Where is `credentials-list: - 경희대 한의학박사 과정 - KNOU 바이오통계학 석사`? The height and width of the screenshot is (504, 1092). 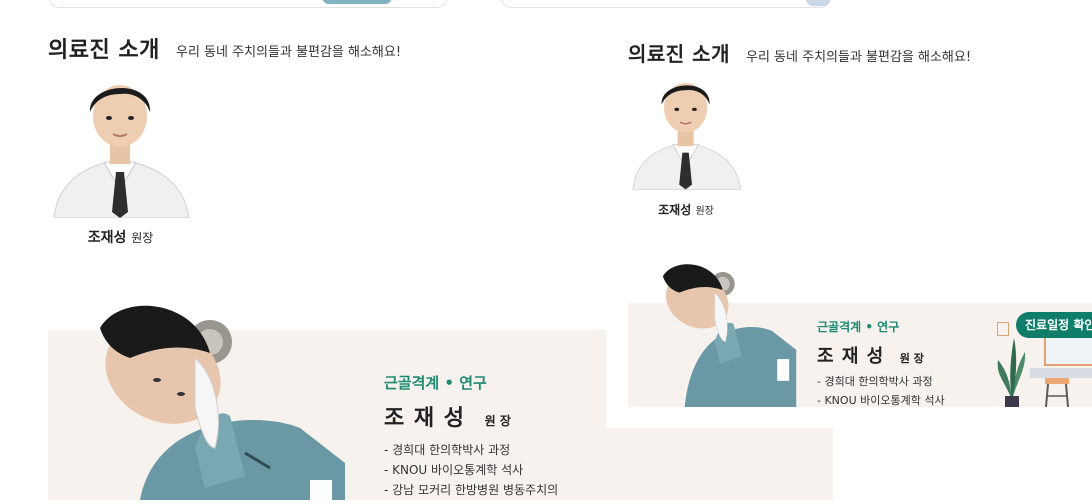 credentials-list: - 경희대 한의학박사 과정 - KNOU 바이오통계학 석사 is located at coordinates (881, 391).